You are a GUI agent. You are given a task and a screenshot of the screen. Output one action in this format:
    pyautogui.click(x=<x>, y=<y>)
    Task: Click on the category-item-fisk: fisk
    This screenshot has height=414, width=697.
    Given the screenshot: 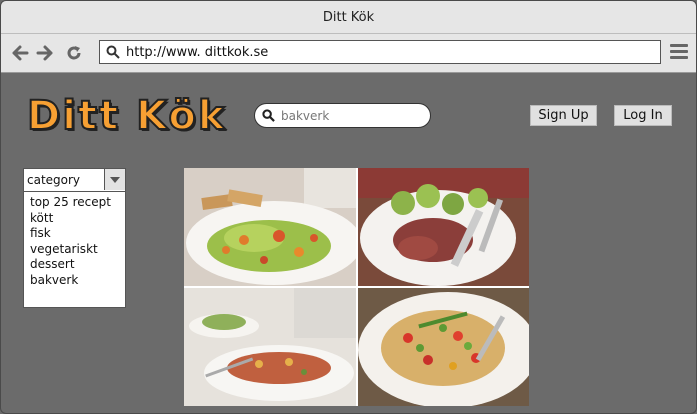 What is the action you would take?
    pyautogui.click(x=77, y=234)
    